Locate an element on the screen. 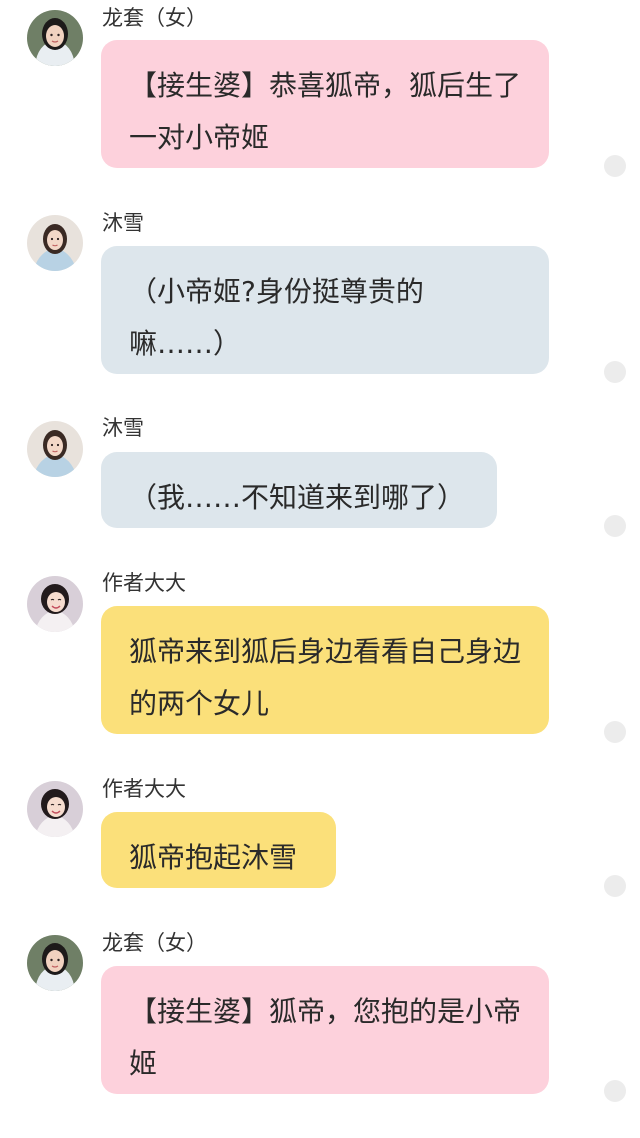 This screenshot has height=1138, width=640. message-bubble: （我……不知道来到哪了） is located at coordinates (299, 490).